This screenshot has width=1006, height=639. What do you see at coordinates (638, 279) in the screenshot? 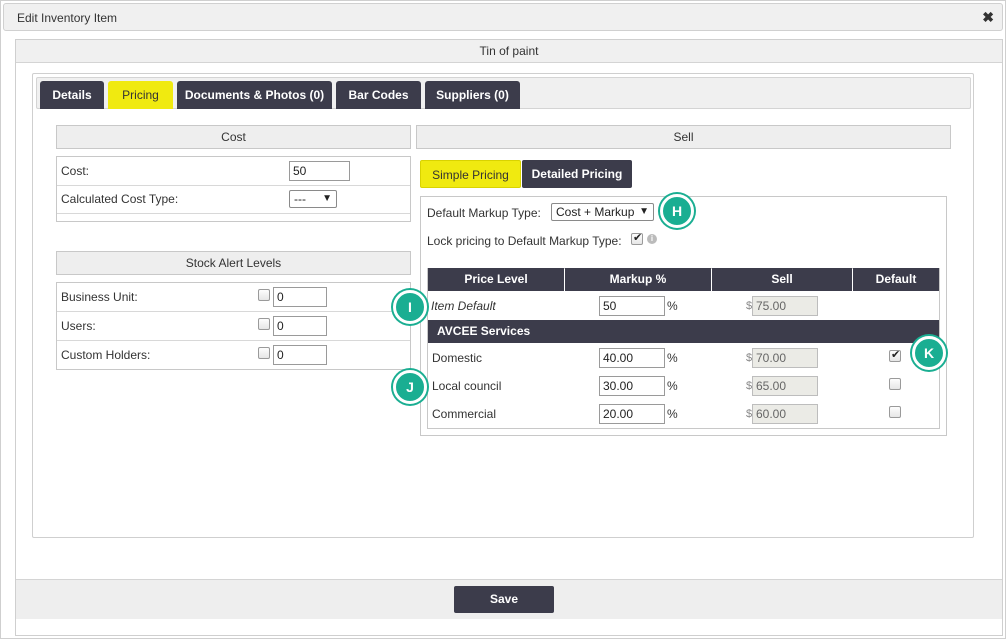
I see `col-markup: Markup %` at bounding box center [638, 279].